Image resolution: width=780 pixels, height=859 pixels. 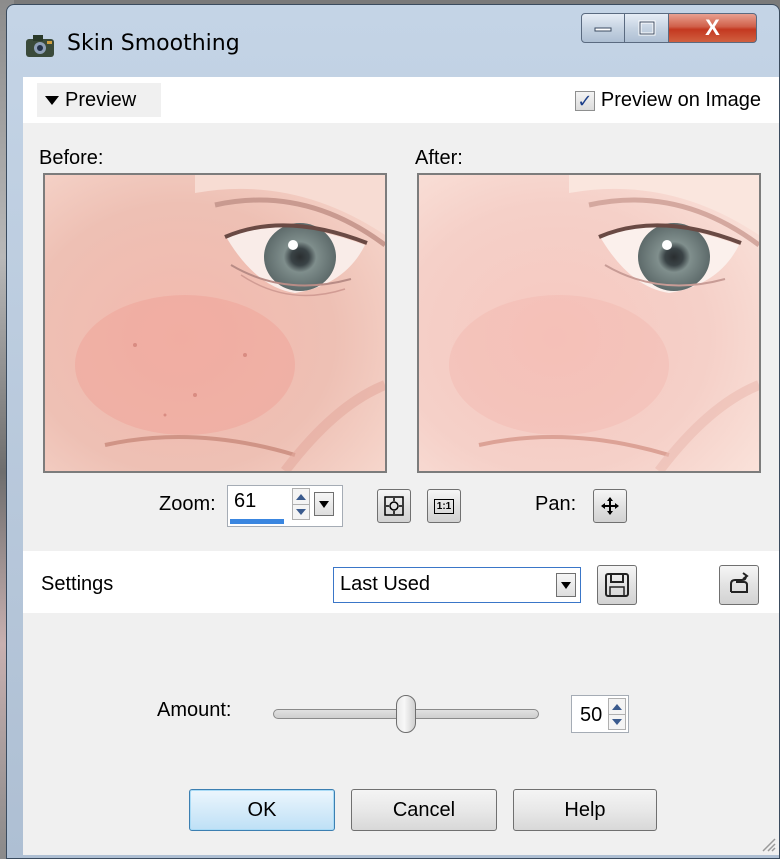 I want to click on amount-input: 50, so click(x=600, y=714).